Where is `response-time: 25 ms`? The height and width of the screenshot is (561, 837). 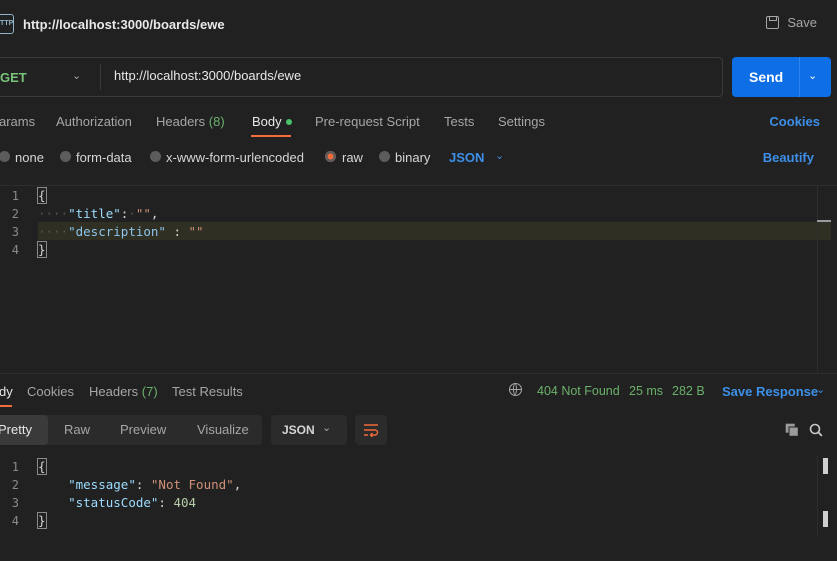 response-time: 25 ms is located at coordinates (646, 391).